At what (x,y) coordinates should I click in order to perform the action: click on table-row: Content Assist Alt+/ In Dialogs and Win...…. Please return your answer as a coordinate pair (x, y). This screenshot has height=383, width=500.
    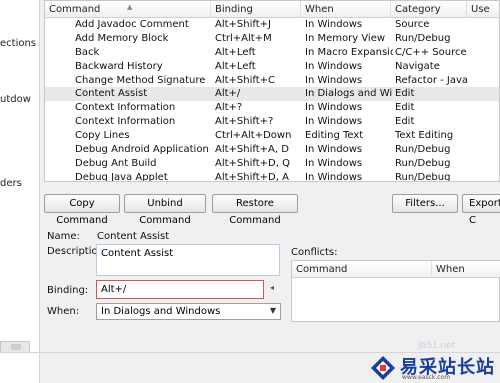
    Looking at the image, I should click on (272, 94).